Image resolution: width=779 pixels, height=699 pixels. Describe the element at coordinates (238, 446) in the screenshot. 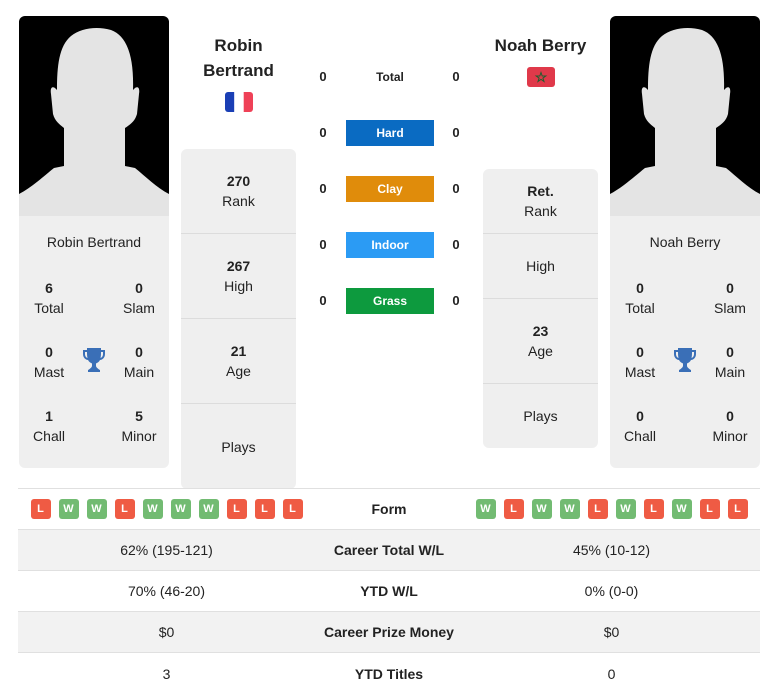

I see `player1-plays: Plays` at that location.